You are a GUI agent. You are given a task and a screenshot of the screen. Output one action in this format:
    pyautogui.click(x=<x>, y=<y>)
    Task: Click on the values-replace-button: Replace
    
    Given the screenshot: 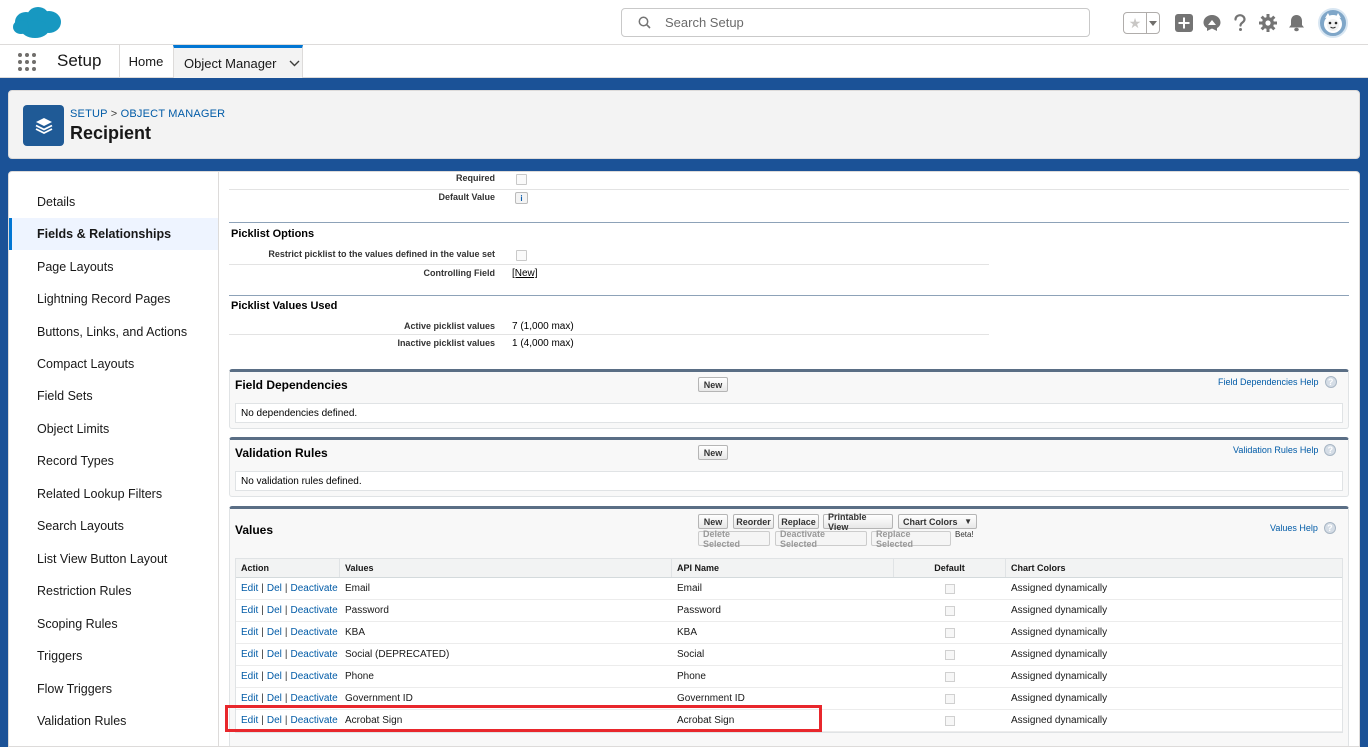 What is the action you would take?
    pyautogui.click(x=798, y=521)
    